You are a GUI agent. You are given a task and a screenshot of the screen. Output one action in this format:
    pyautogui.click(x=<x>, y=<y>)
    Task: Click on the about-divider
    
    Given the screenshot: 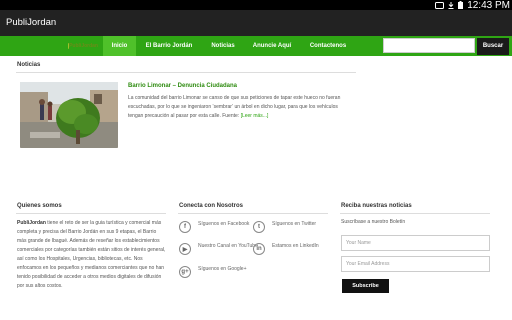 What is the action you would take?
    pyautogui.click(x=91, y=213)
    